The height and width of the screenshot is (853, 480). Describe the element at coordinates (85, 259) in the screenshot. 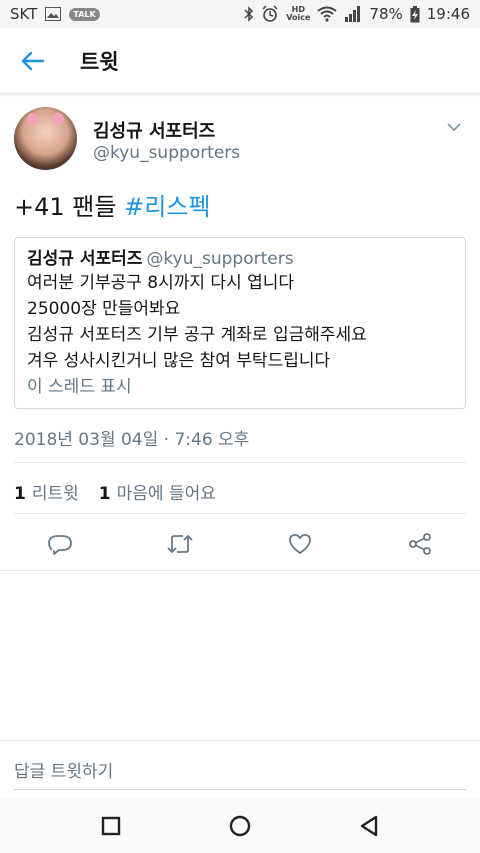

I see `quote-display-name: 김성규 서포터즈` at that location.